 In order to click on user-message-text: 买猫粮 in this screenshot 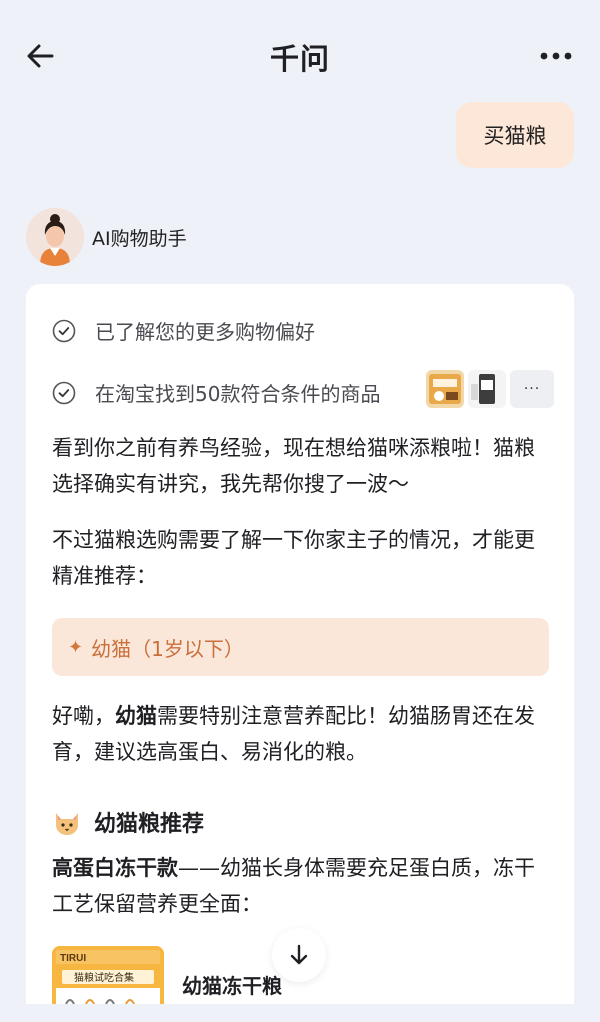, I will do `click(515, 136)`.